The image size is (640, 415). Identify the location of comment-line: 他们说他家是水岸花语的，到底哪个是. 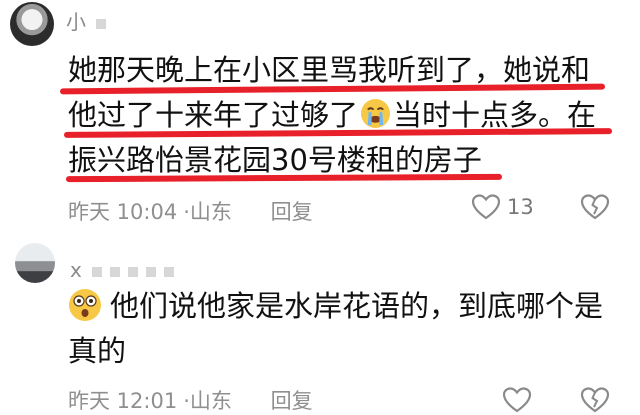
(340, 306).